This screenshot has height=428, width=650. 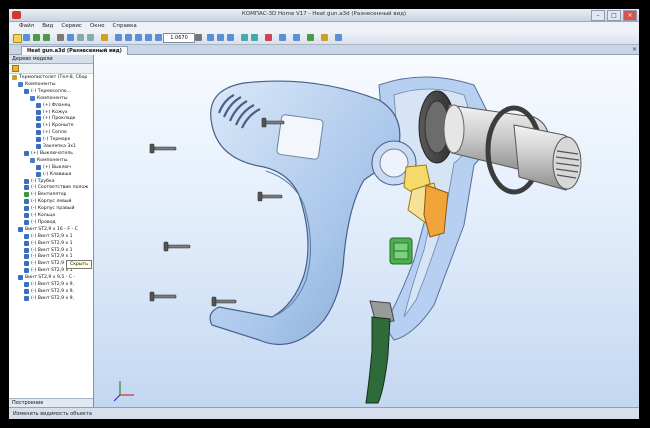 I want to click on close-button: ×, so click(x=630, y=15).